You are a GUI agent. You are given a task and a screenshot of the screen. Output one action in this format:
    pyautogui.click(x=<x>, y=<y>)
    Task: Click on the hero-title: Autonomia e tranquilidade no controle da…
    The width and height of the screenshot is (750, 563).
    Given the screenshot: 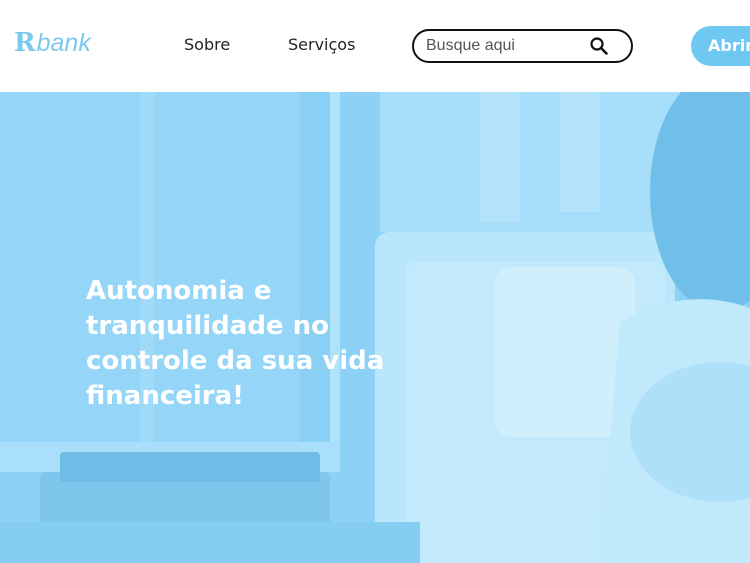 What is the action you would take?
    pyautogui.click(x=235, y=343)
    